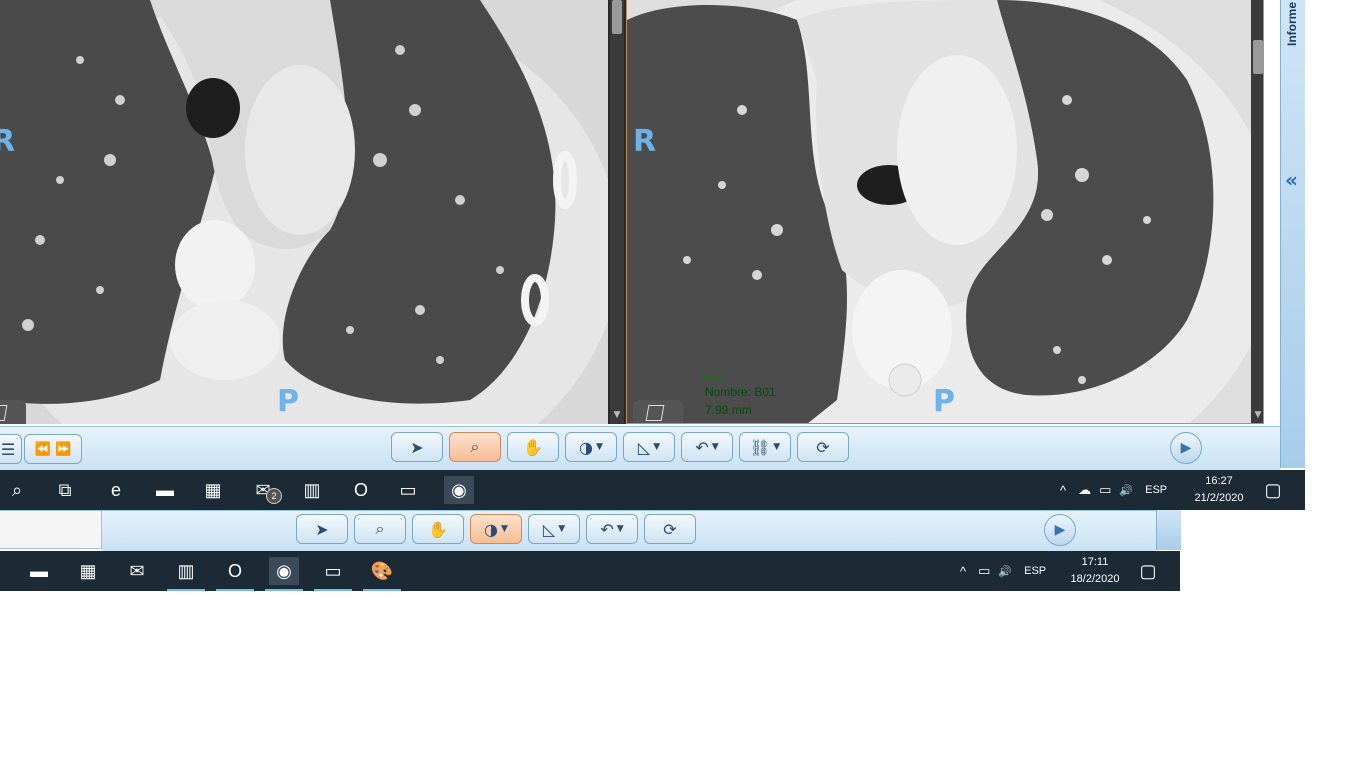  I want to click on magnifier-icon: ⌕, so click(475, 446).